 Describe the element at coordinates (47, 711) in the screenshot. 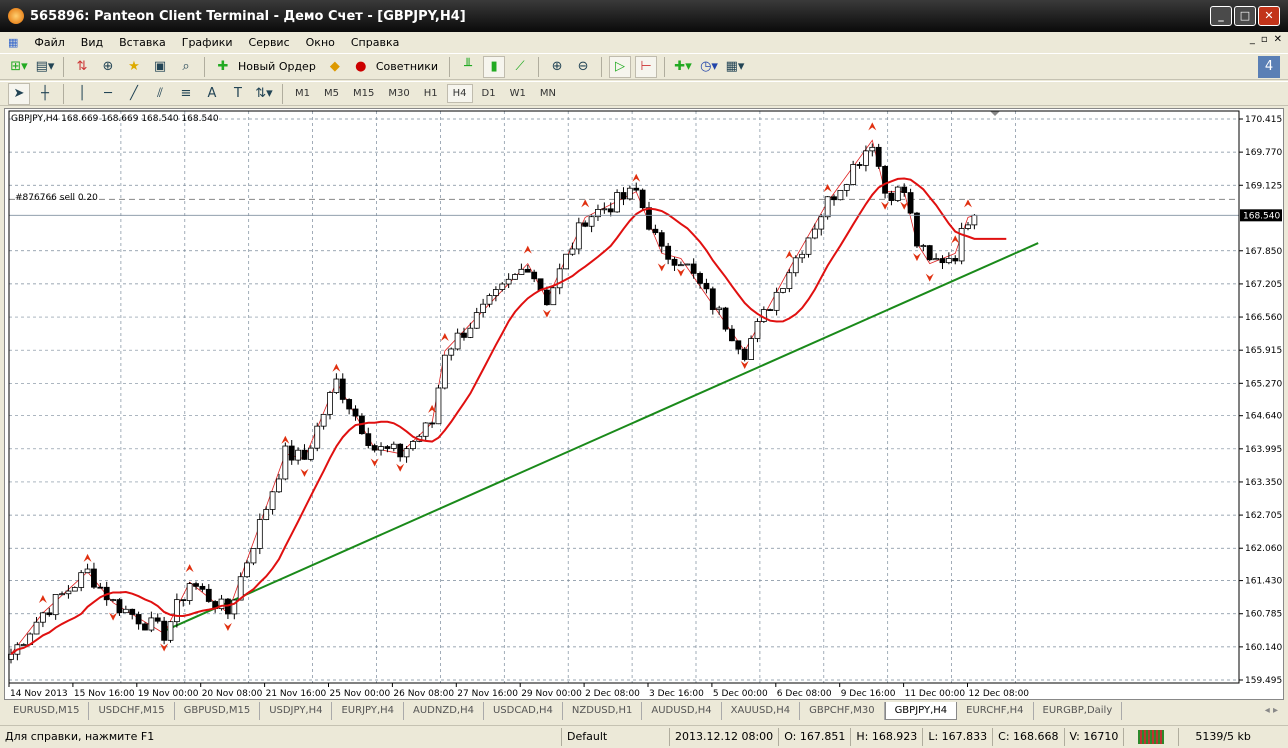

I see `chart-tab: EURUSD,M15` at that location.